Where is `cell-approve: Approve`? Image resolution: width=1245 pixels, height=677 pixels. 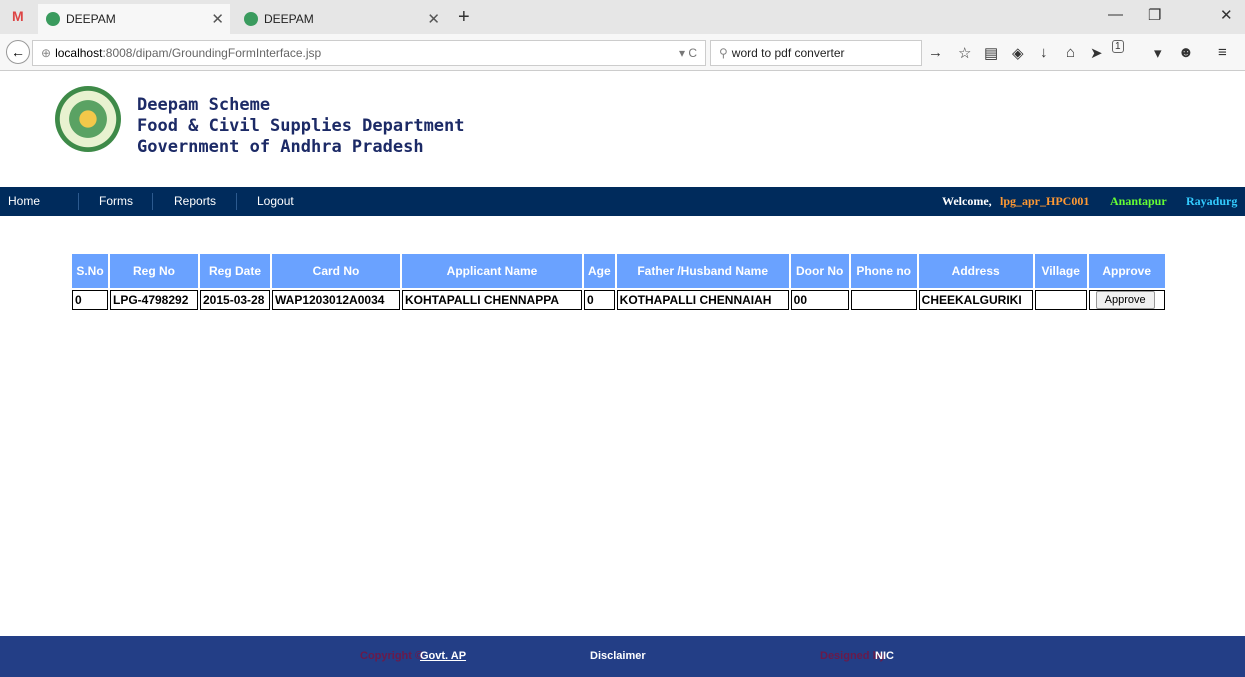 cell-approve: Approve is located at coordinates (1126, 300).